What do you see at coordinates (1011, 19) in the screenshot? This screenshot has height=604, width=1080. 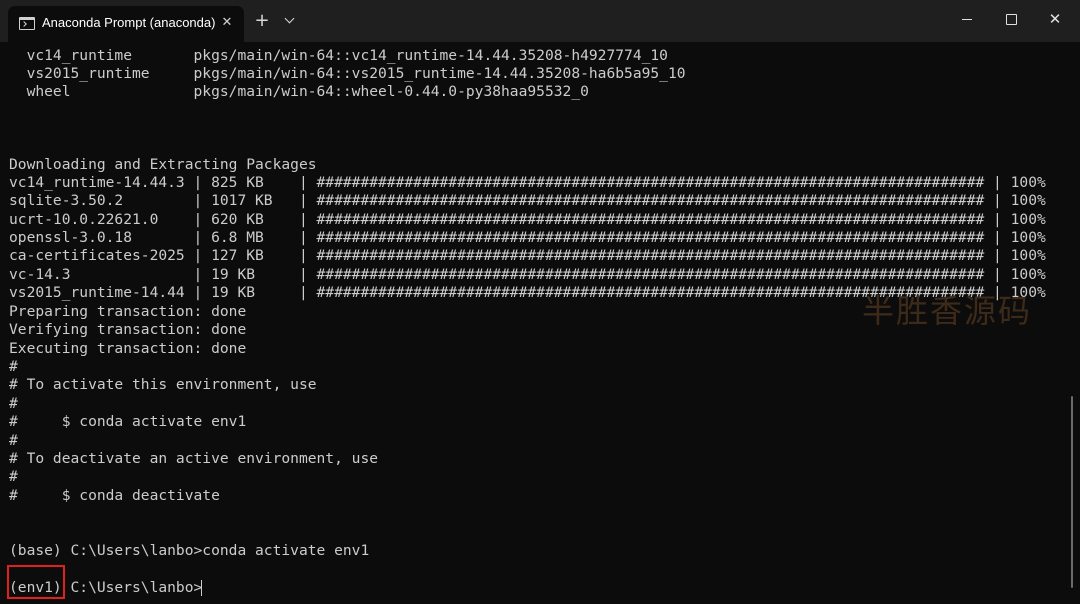 I see `maximize-button` at bounding box center [1011, 19].